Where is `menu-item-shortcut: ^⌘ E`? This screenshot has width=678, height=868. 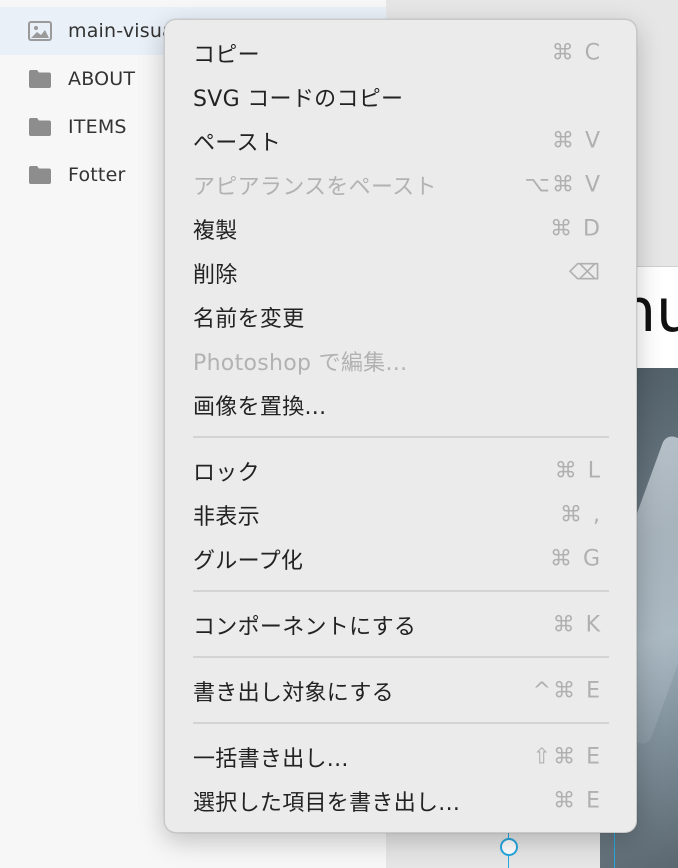
menu-item-shortcut: ^⌘ E is located at coordinates (567, 691).